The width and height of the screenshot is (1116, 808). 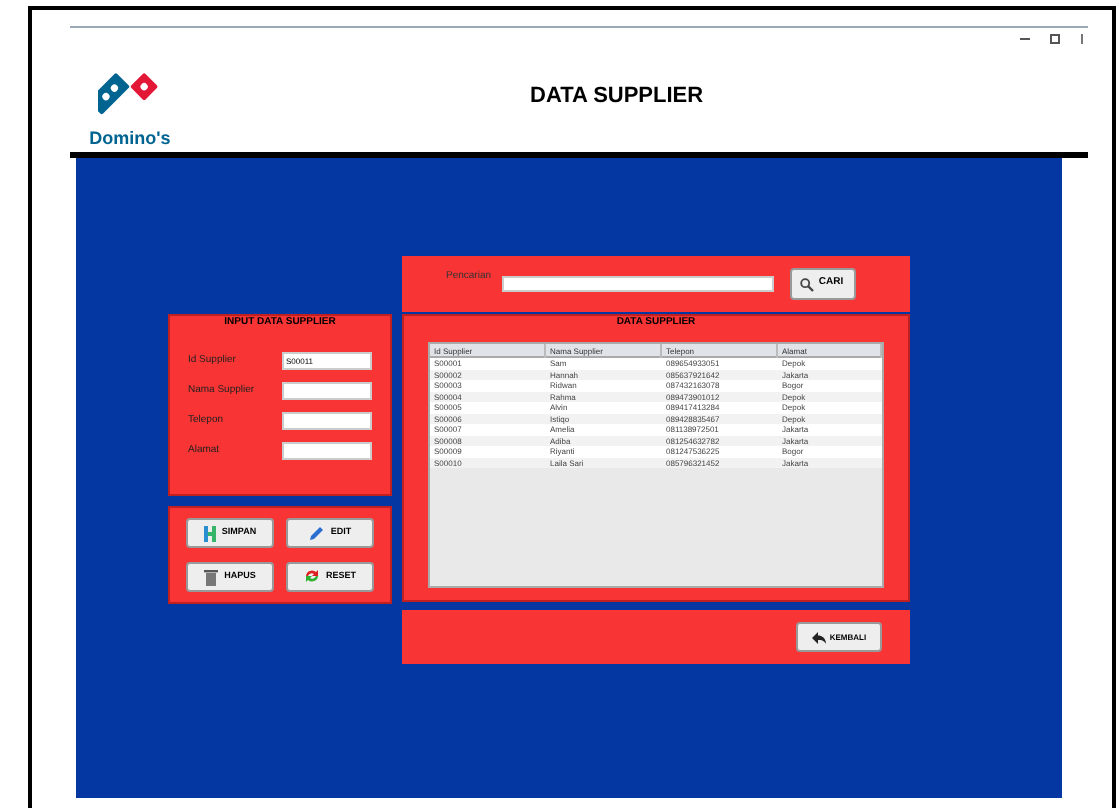 What do you see at coordinates (807, 284) in the screenshot?
I see `search-icon` at bounding box center [807, 284].